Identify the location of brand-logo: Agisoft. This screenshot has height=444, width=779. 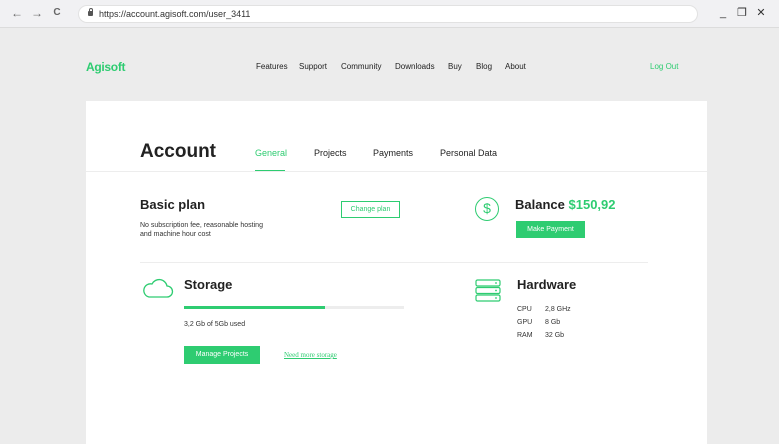
(106, 67).